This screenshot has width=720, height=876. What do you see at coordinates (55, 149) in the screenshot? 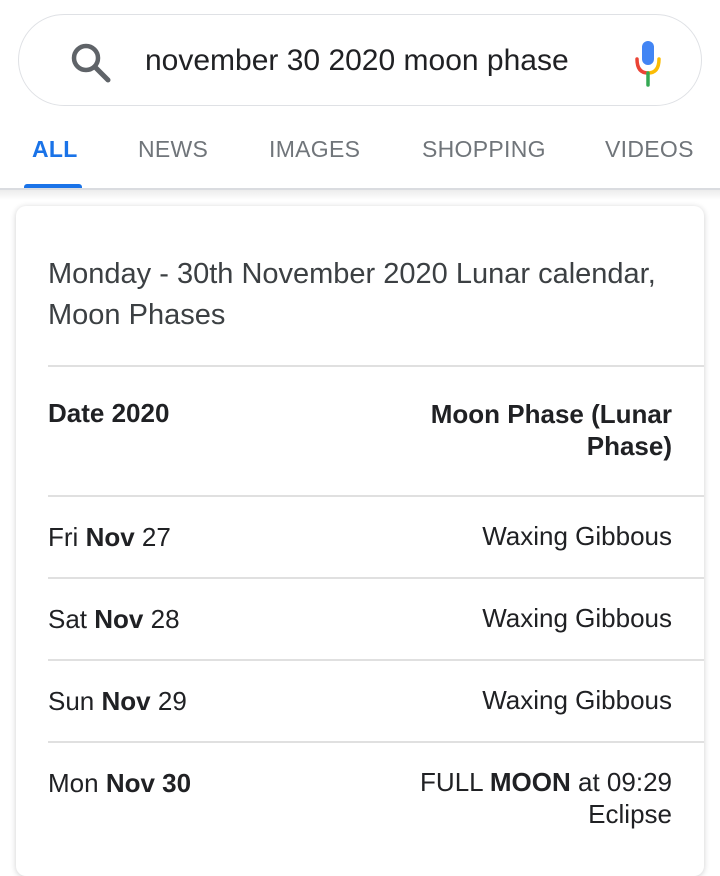
I see `tab-all: ALL` at bounding box center [55, 149].